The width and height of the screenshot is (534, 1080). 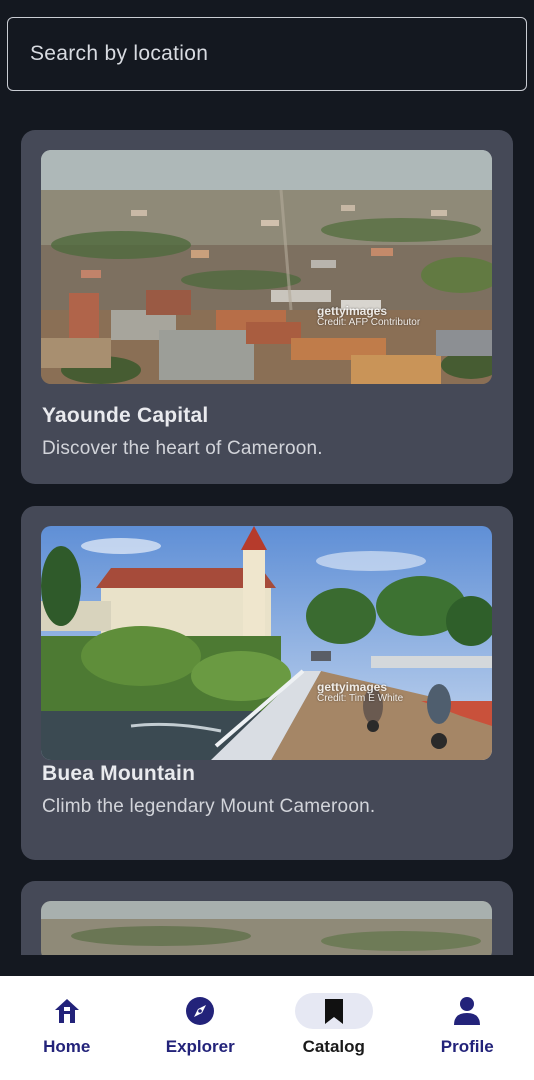 What do you see at coordinates (467, 1046) in the screenshot?
I see `nav-label: Profile` at bounding box center [467, 1046].